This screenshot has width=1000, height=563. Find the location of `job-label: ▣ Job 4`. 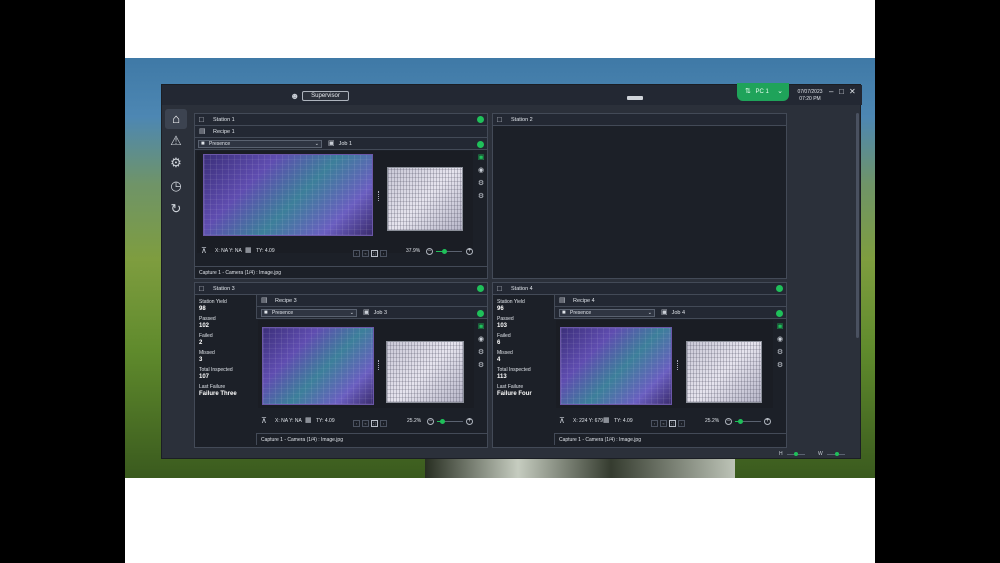

job-label: ▣ Job 4 is located at coordinates (673, 313).